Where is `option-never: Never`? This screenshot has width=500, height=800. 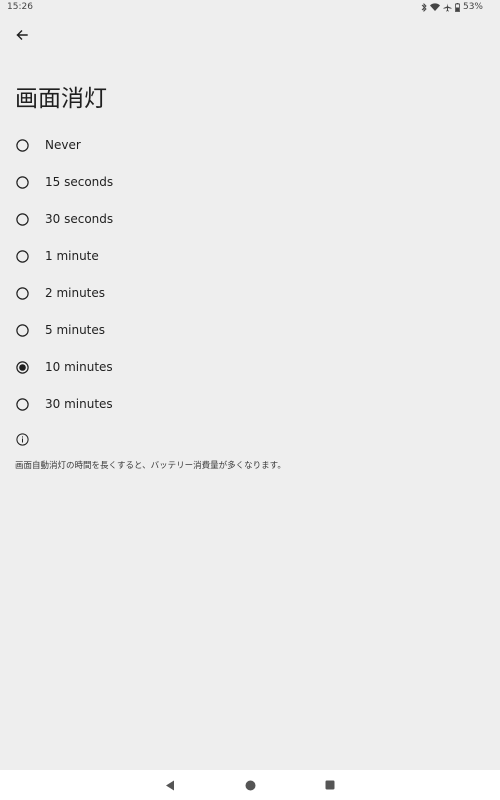 option-never: Never is located at coordinates (250, 145).